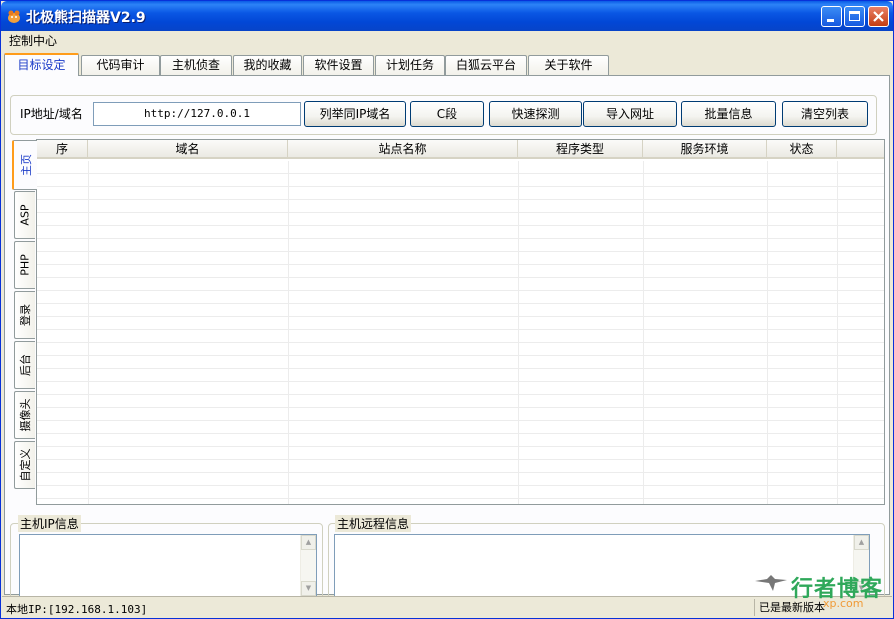 This screenshot has height=619, width=894. I want to click on minimize-button, so click(831, 16).